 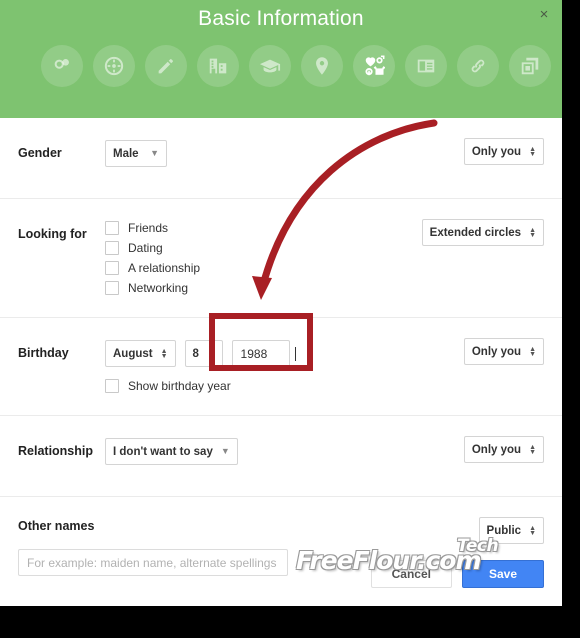 I want to click on birthday-month-value: August, so click(x=133, y=353).